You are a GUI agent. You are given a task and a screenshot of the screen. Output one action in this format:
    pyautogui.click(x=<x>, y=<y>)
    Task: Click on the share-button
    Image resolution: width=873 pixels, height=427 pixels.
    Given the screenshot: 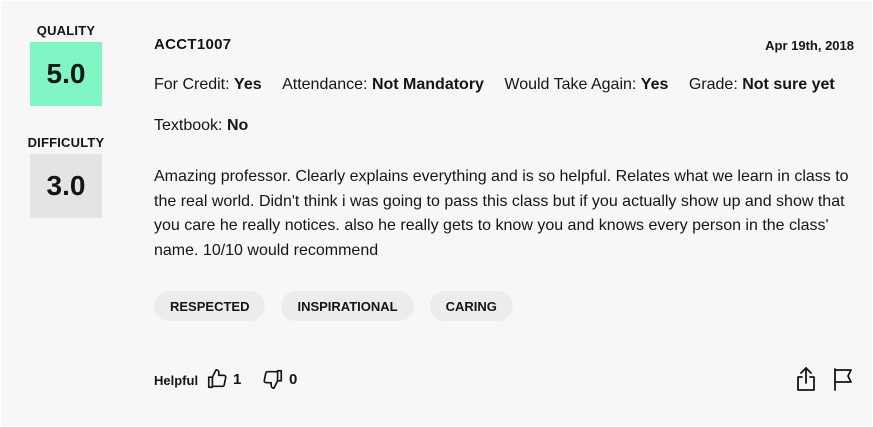 What is the action you would take?
    pyautogui.click(x=806, y=381)
    